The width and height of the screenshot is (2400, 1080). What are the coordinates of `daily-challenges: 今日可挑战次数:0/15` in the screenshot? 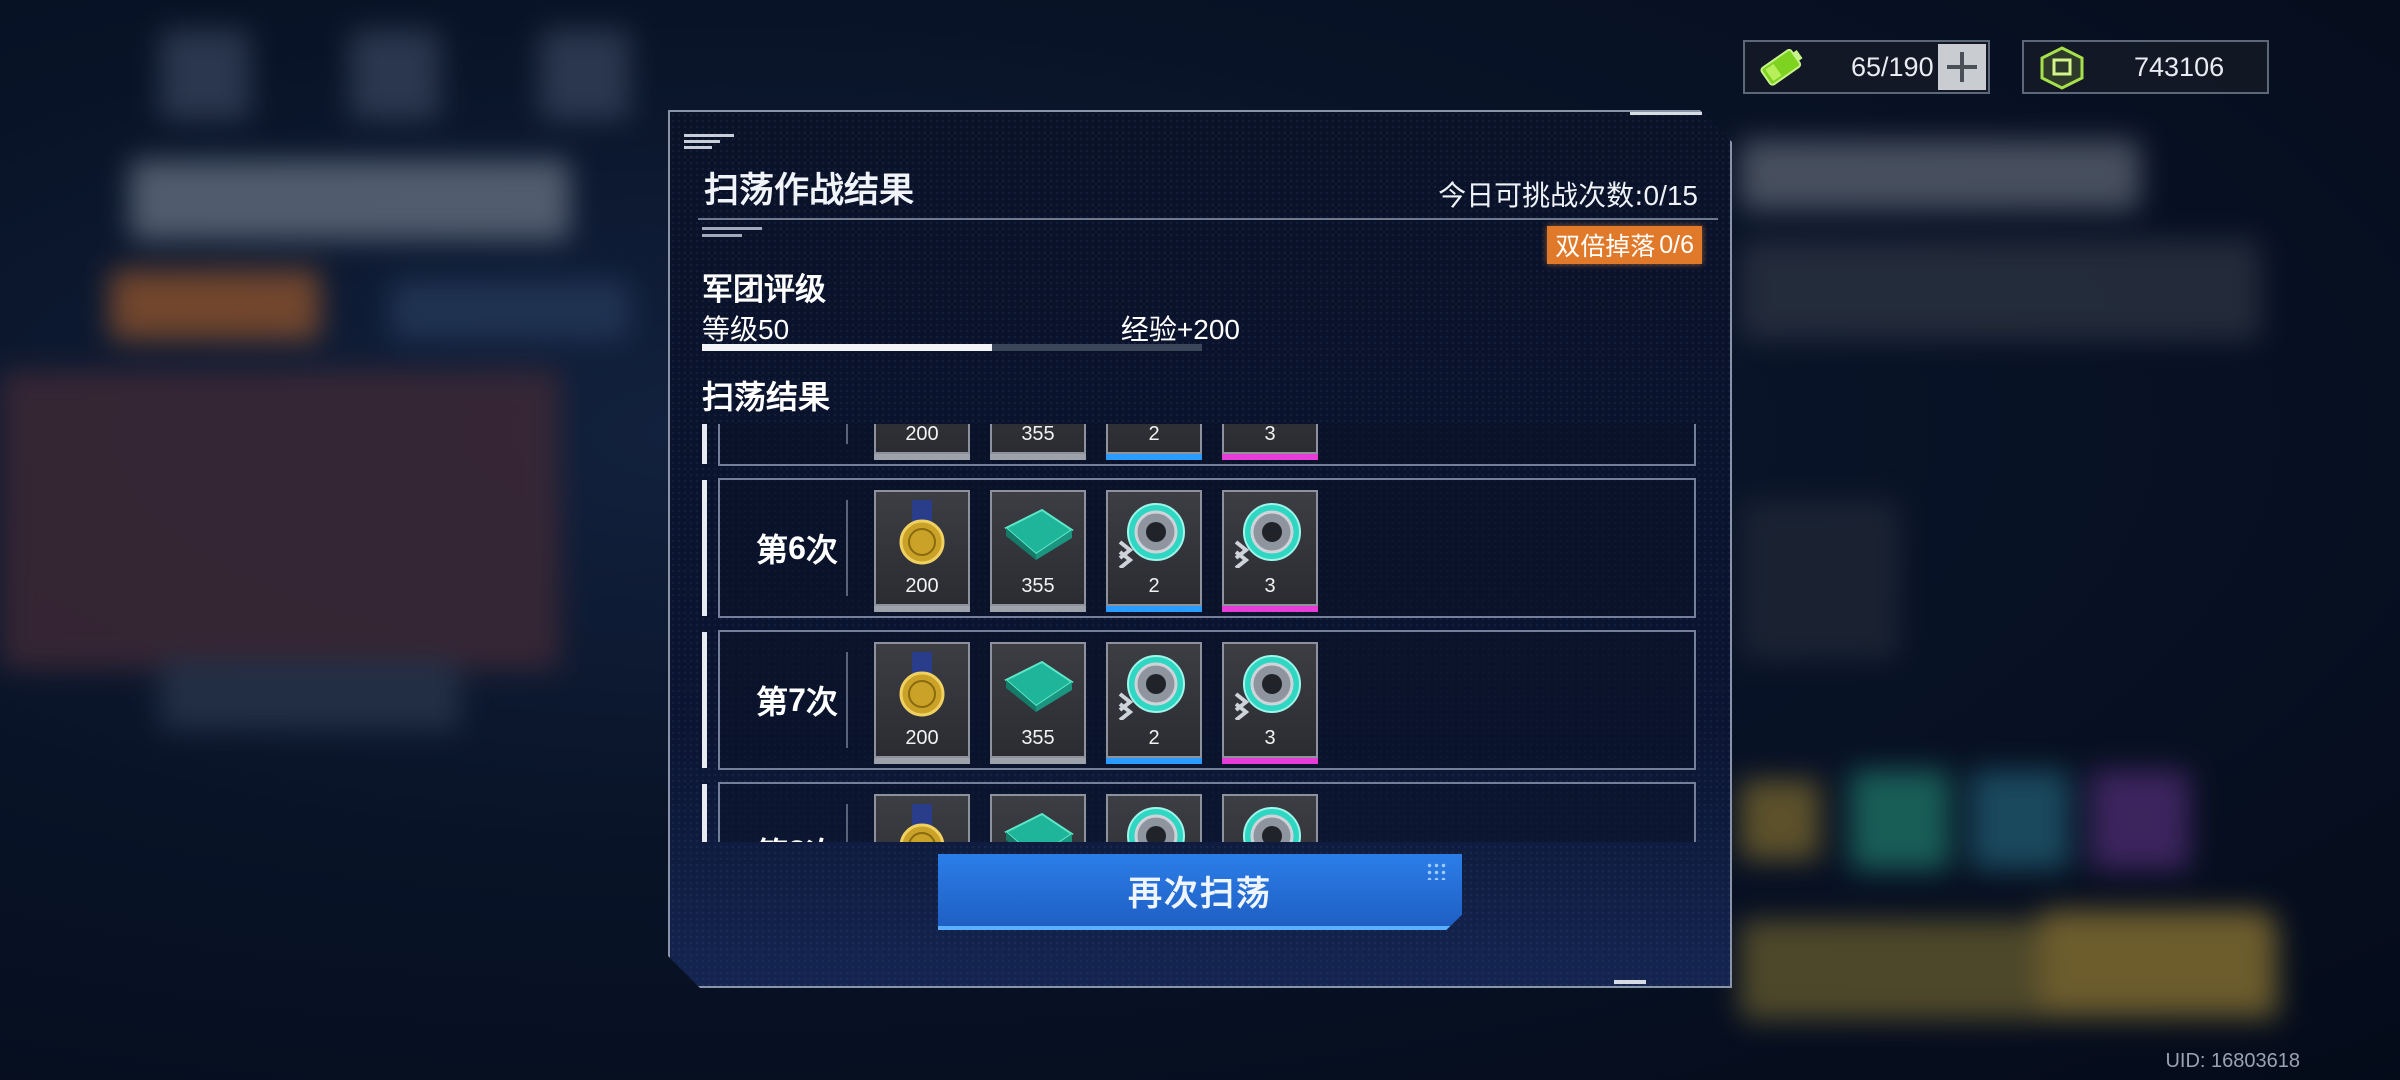 It's located at (1568, 194).